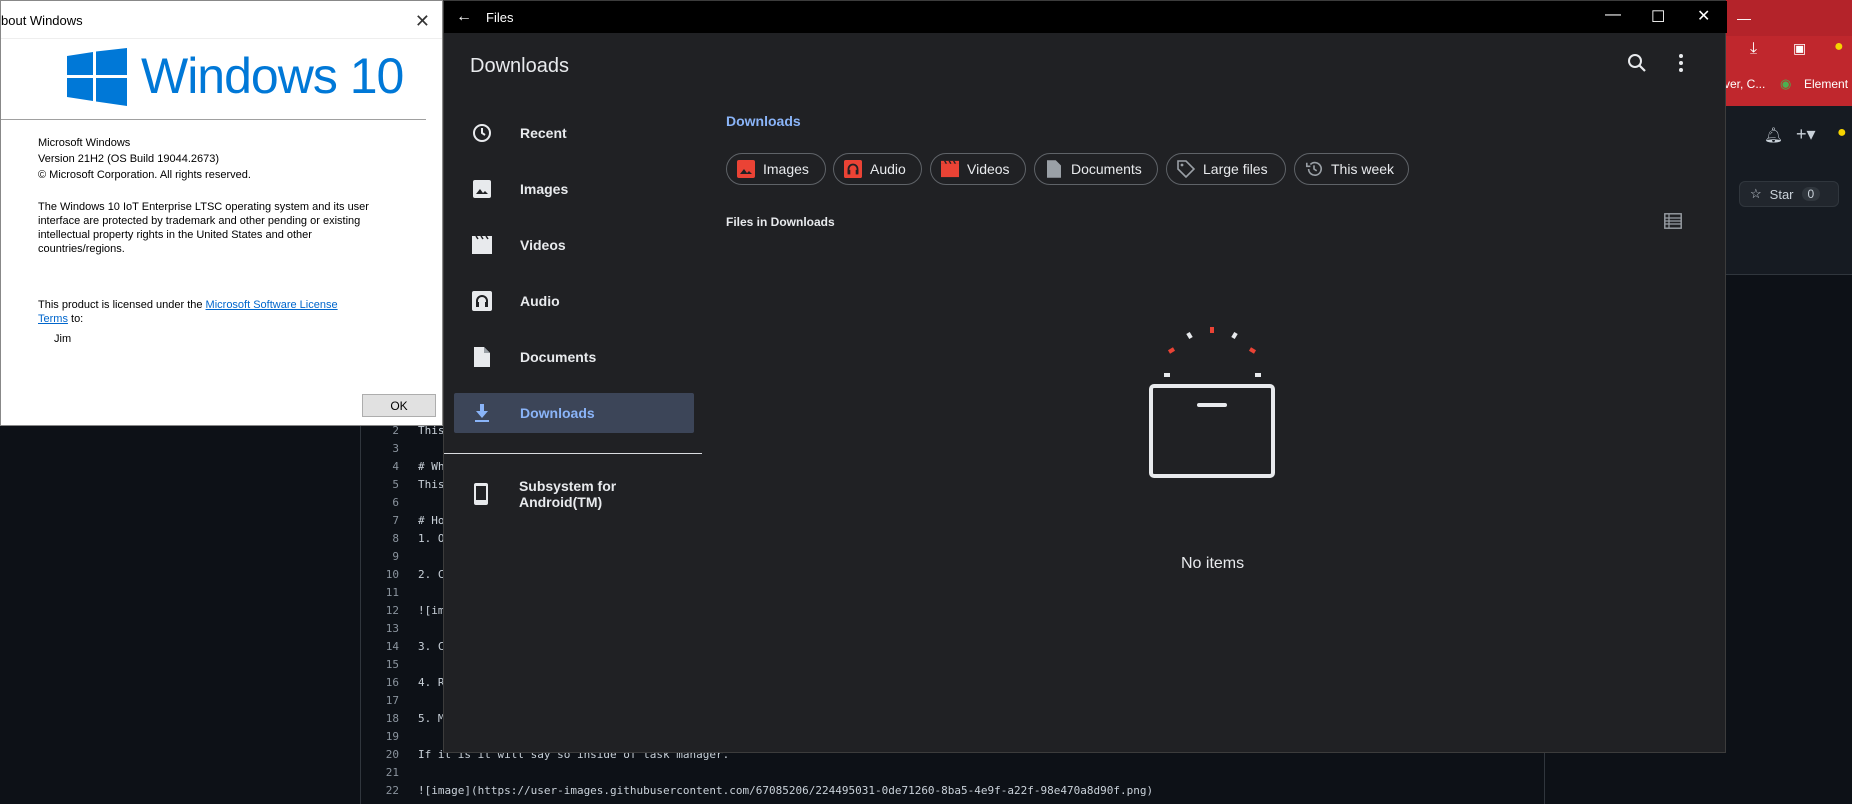  I want to click on nav-label: Recent, so click(543, 133).